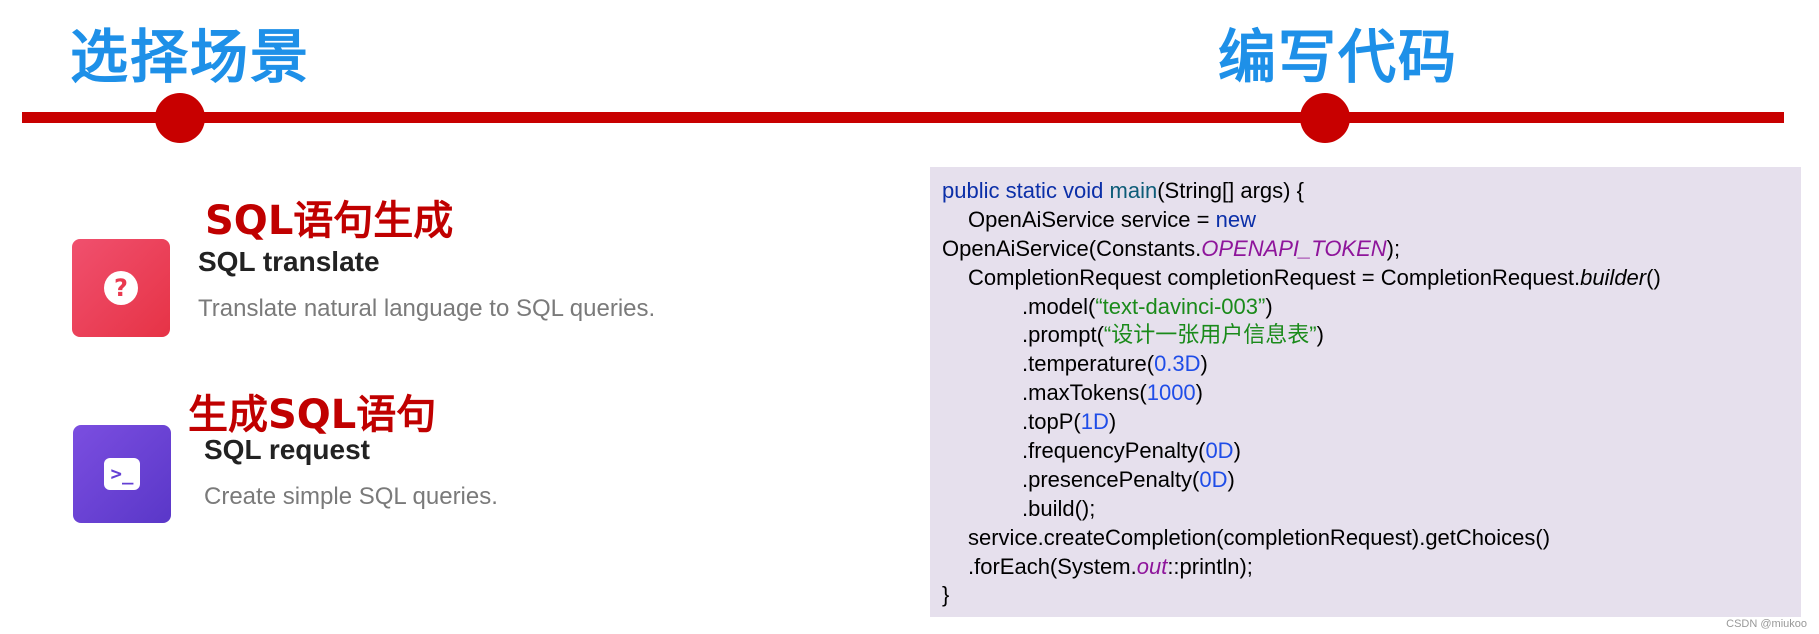 The image size is (1819, 634). What do you see at coordinates (1766, 624) in the screenshot?
I see `watermark: CSDN @miukoo` at bounding box center [1766, 624].